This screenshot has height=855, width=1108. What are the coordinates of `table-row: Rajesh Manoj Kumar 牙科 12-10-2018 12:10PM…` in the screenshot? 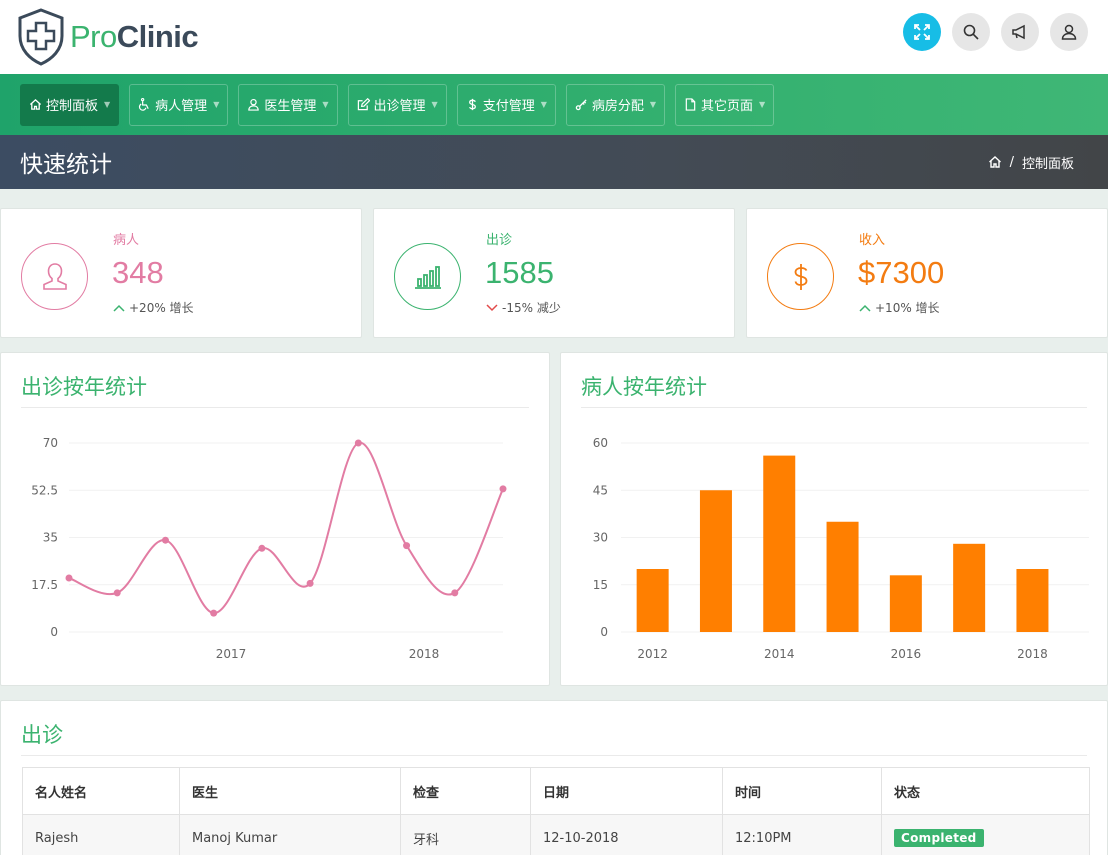 It's located at (556, 834).